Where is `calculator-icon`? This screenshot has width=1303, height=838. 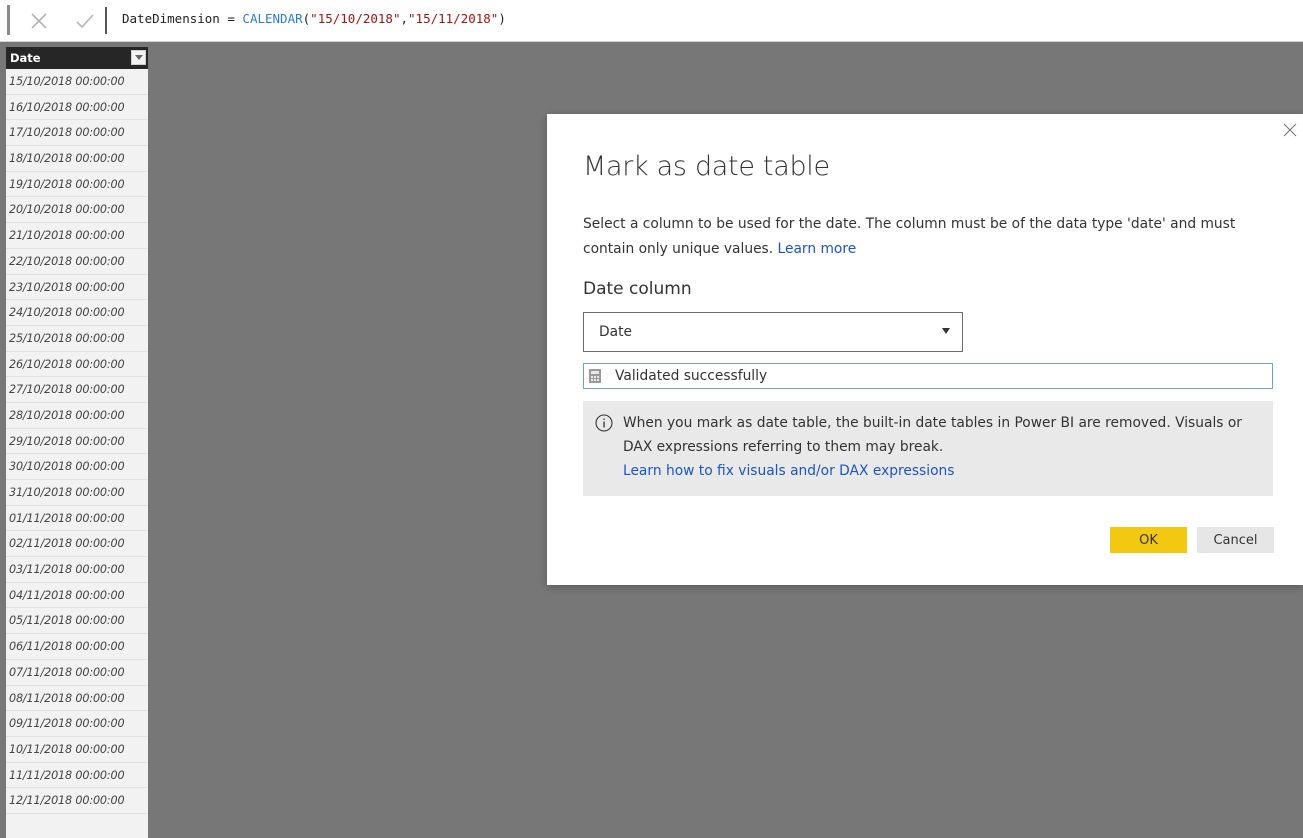
calculator-icon is located at coordinates (595, 376).